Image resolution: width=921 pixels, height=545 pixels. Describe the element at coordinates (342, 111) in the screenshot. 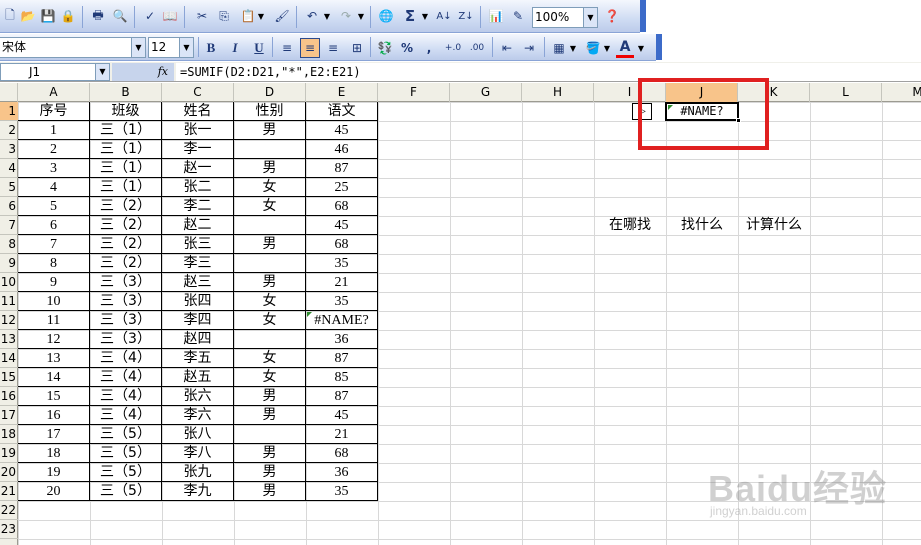

I see `table-header-cell: 语文` at that location.